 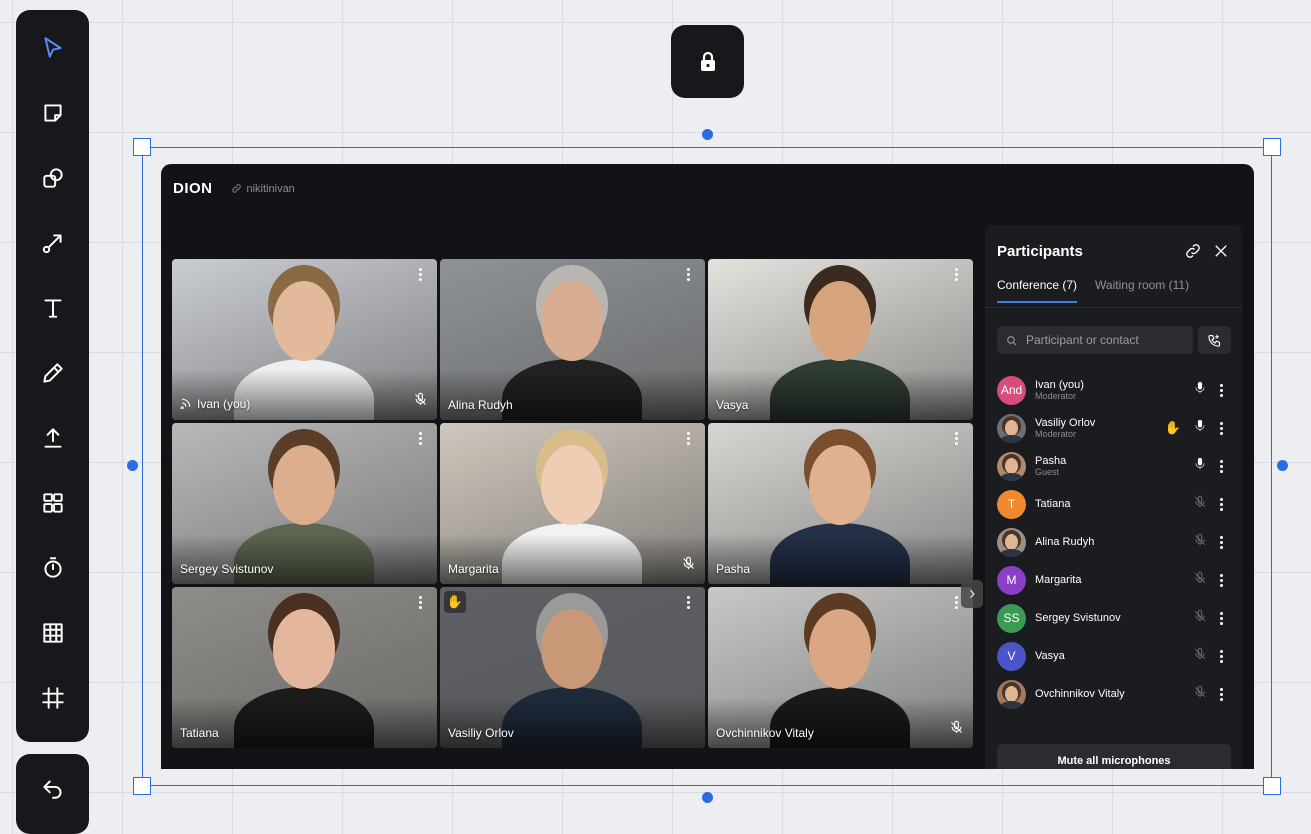 What do you see at coordinates (1193, 251) in the screenshot?
I see `copy-link-icon` at bounding box center [1193, 251].